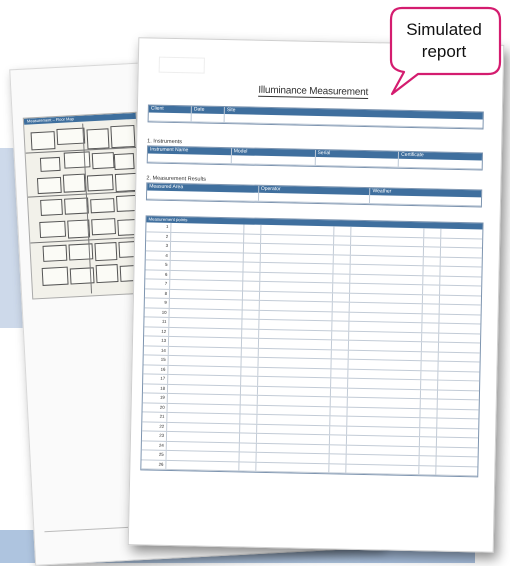 The image size is (510, 566). What do you see at coordinates (157, 322) in the screenshot?
I see `row-number-cell: 11` at bounding box center [157, 322].